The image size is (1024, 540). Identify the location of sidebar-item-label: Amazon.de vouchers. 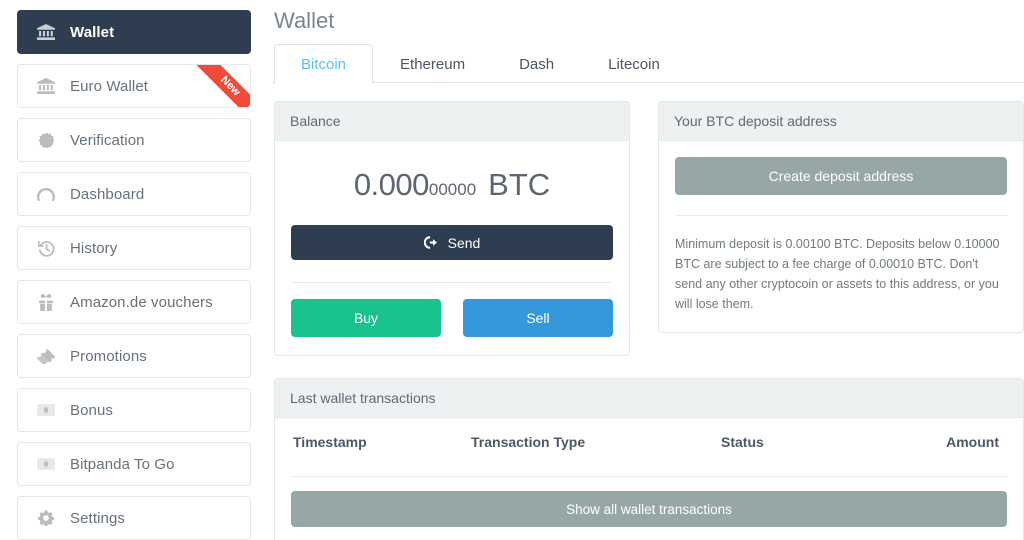
(141, 302).